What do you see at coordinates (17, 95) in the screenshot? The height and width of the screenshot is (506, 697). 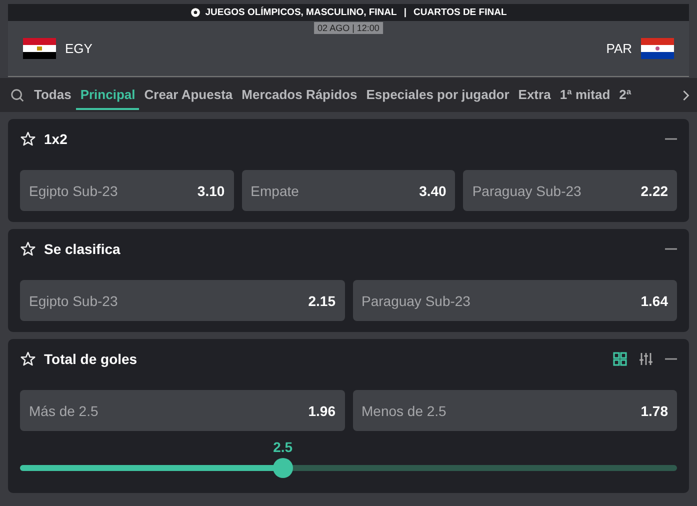 I see `search-icon` at bounding box center [17, 95].